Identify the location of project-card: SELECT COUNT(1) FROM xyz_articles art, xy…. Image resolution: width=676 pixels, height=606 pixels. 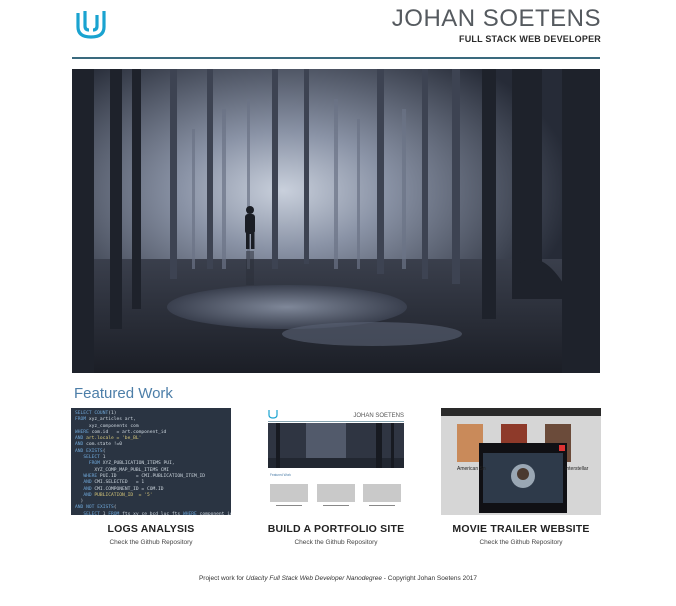
(151, 477).